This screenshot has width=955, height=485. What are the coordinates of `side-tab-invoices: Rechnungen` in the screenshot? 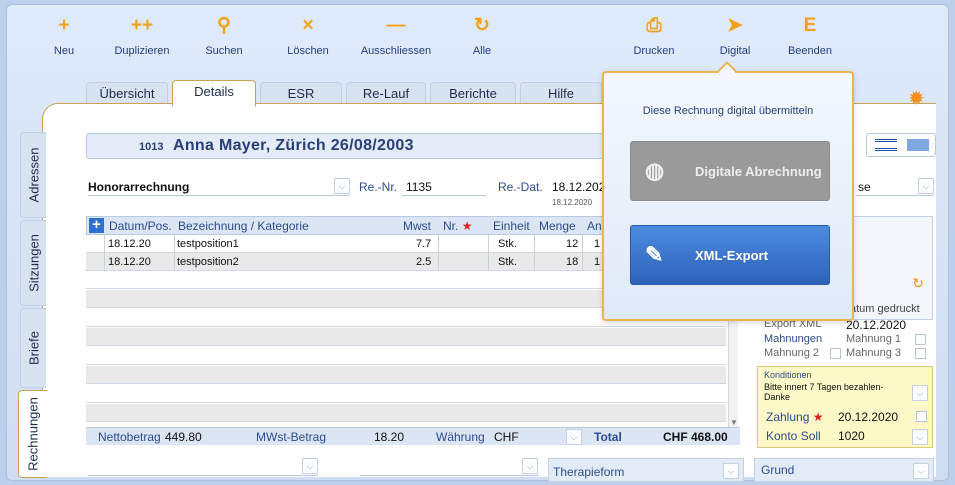 It's located at (33, 434).